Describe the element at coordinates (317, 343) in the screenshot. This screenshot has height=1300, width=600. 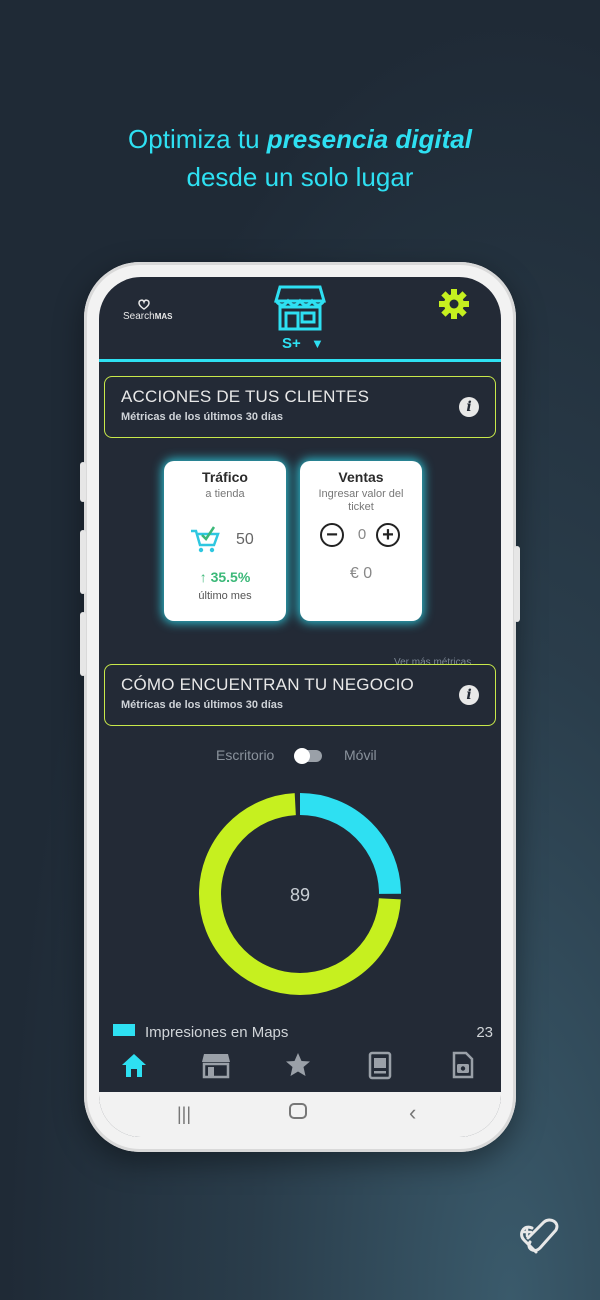
I see `chevron-down-icon: ▼` at that location.